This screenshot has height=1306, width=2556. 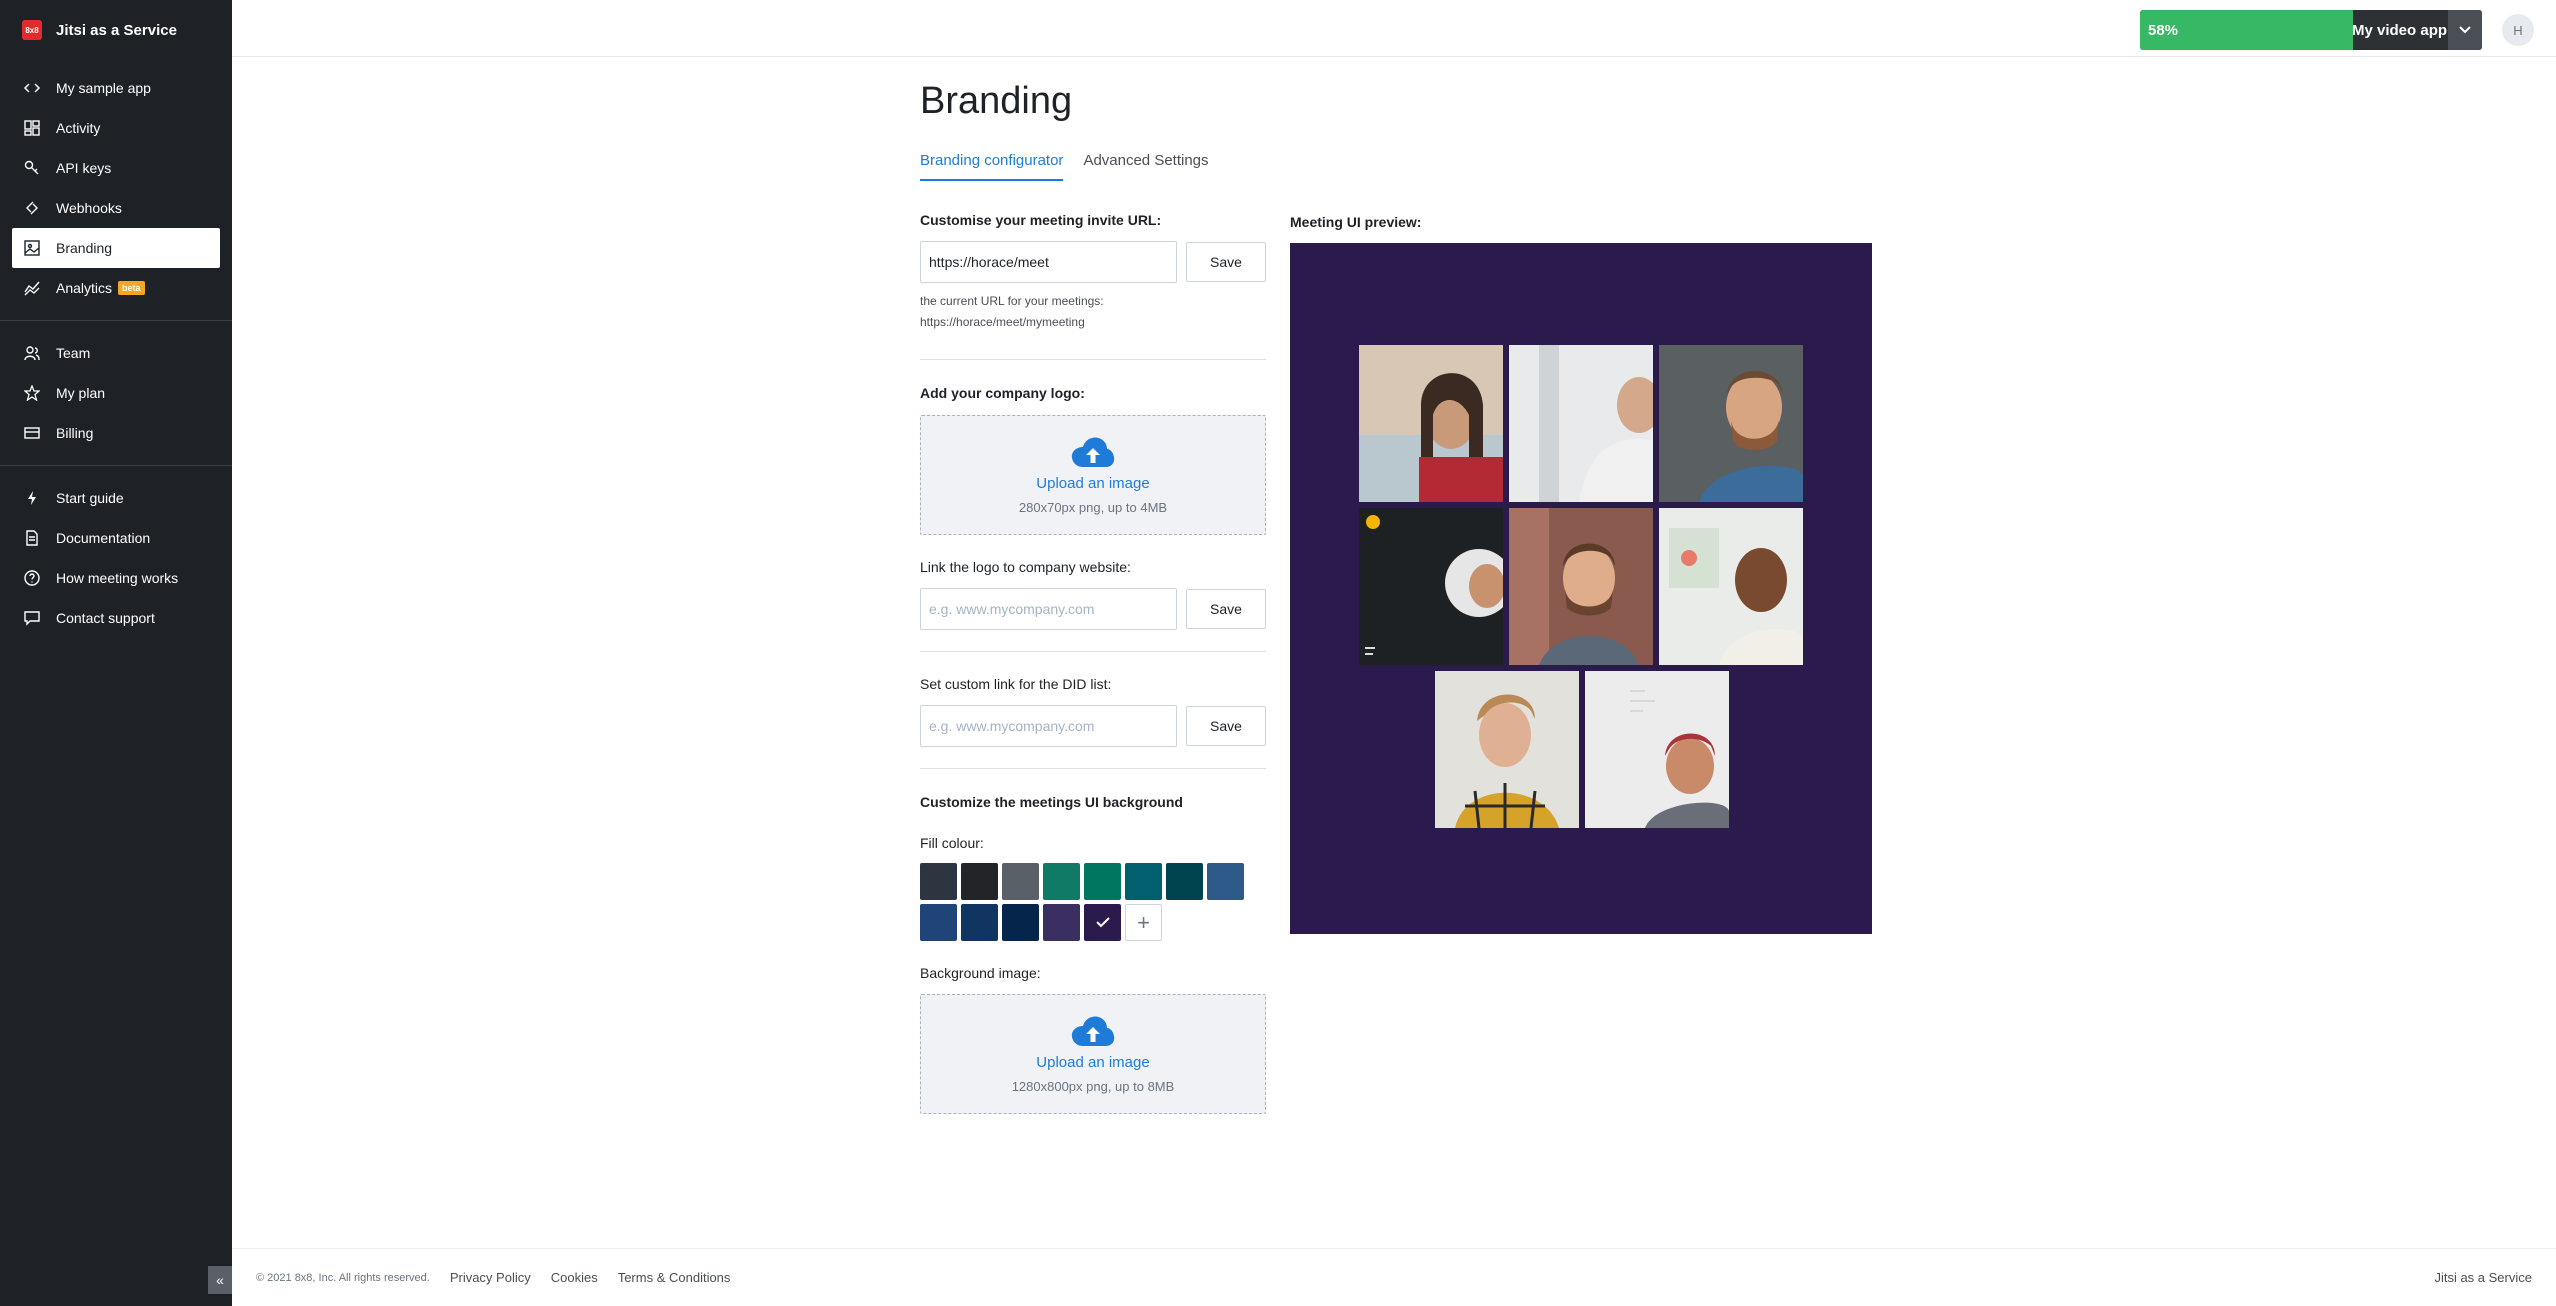 I want to click on tab-advanced-settings: Advanced Settings, so click(x=1145, y=166).